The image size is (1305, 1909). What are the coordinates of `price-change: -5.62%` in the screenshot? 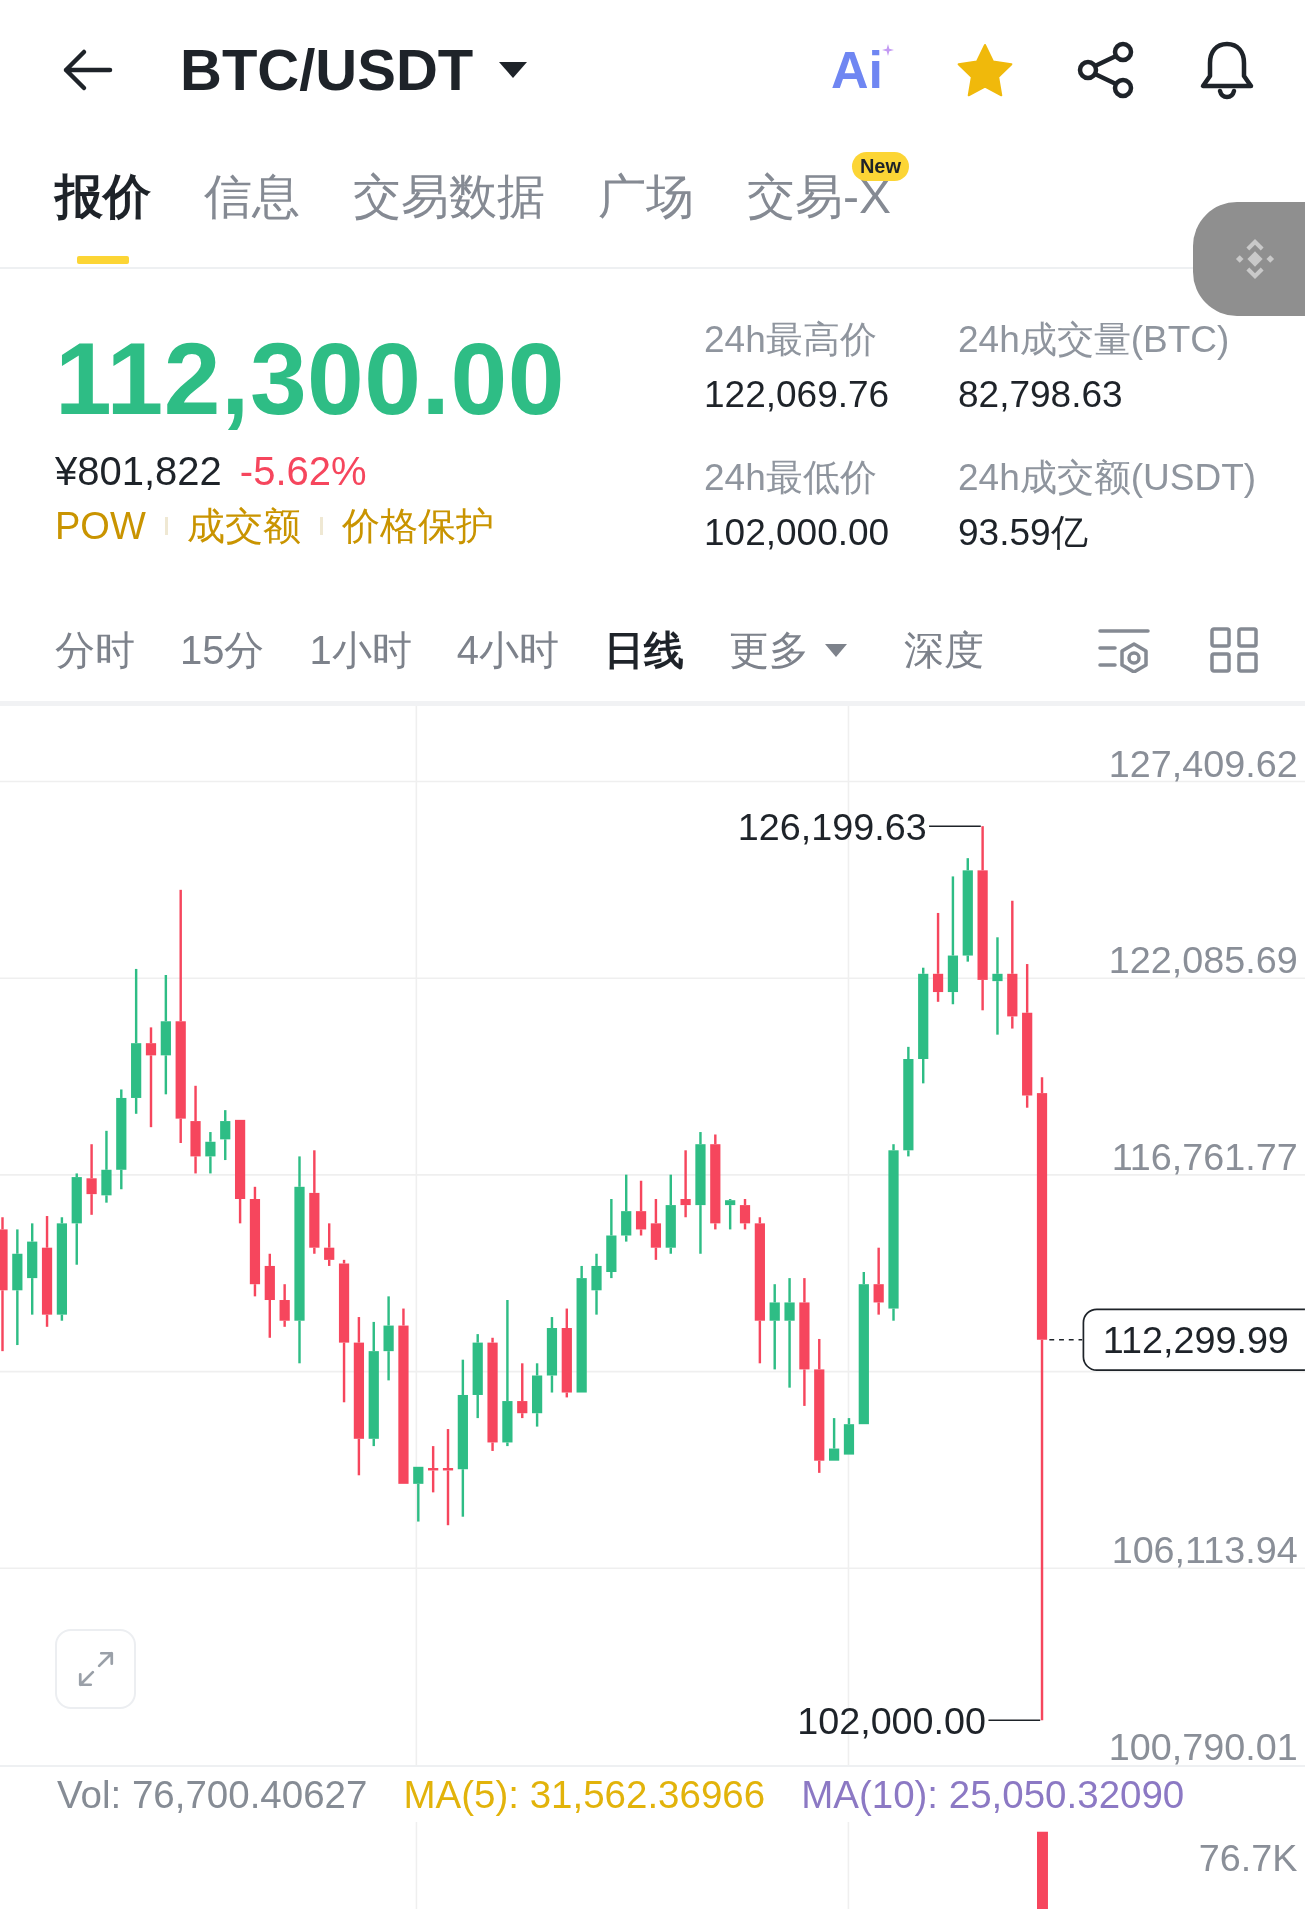 It's located at (303, 471).